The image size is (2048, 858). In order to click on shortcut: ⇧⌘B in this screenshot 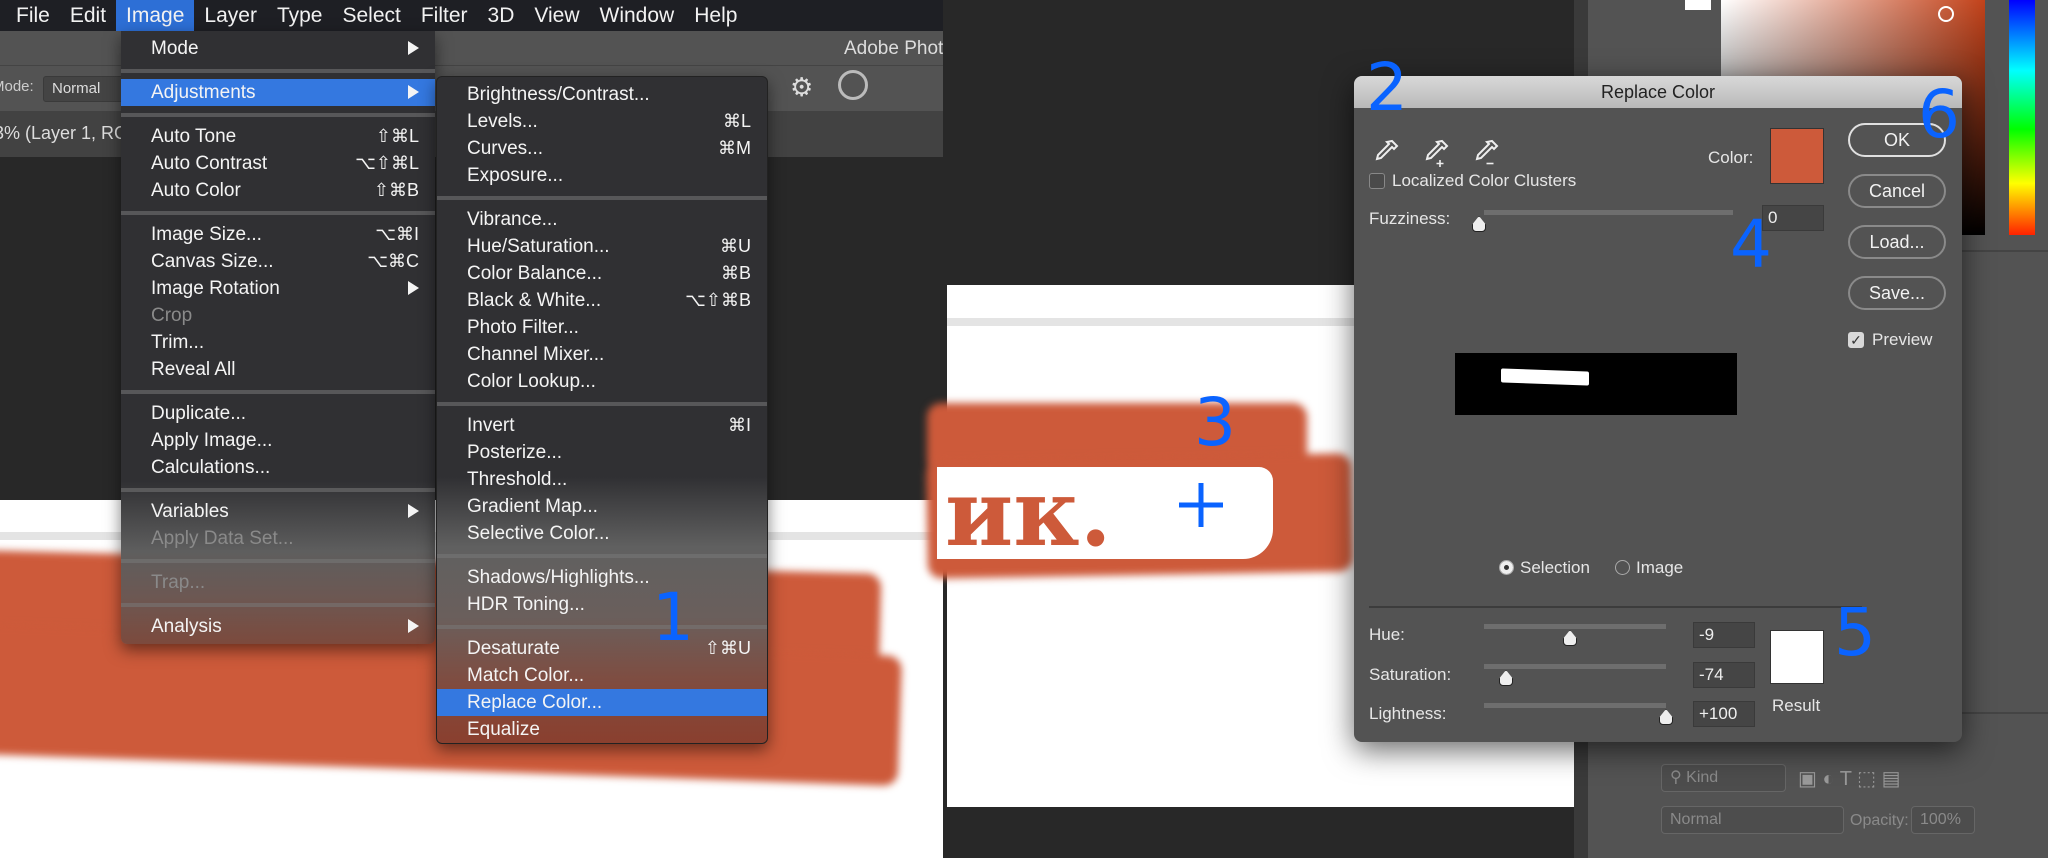, I will do `click(396, 190)`.